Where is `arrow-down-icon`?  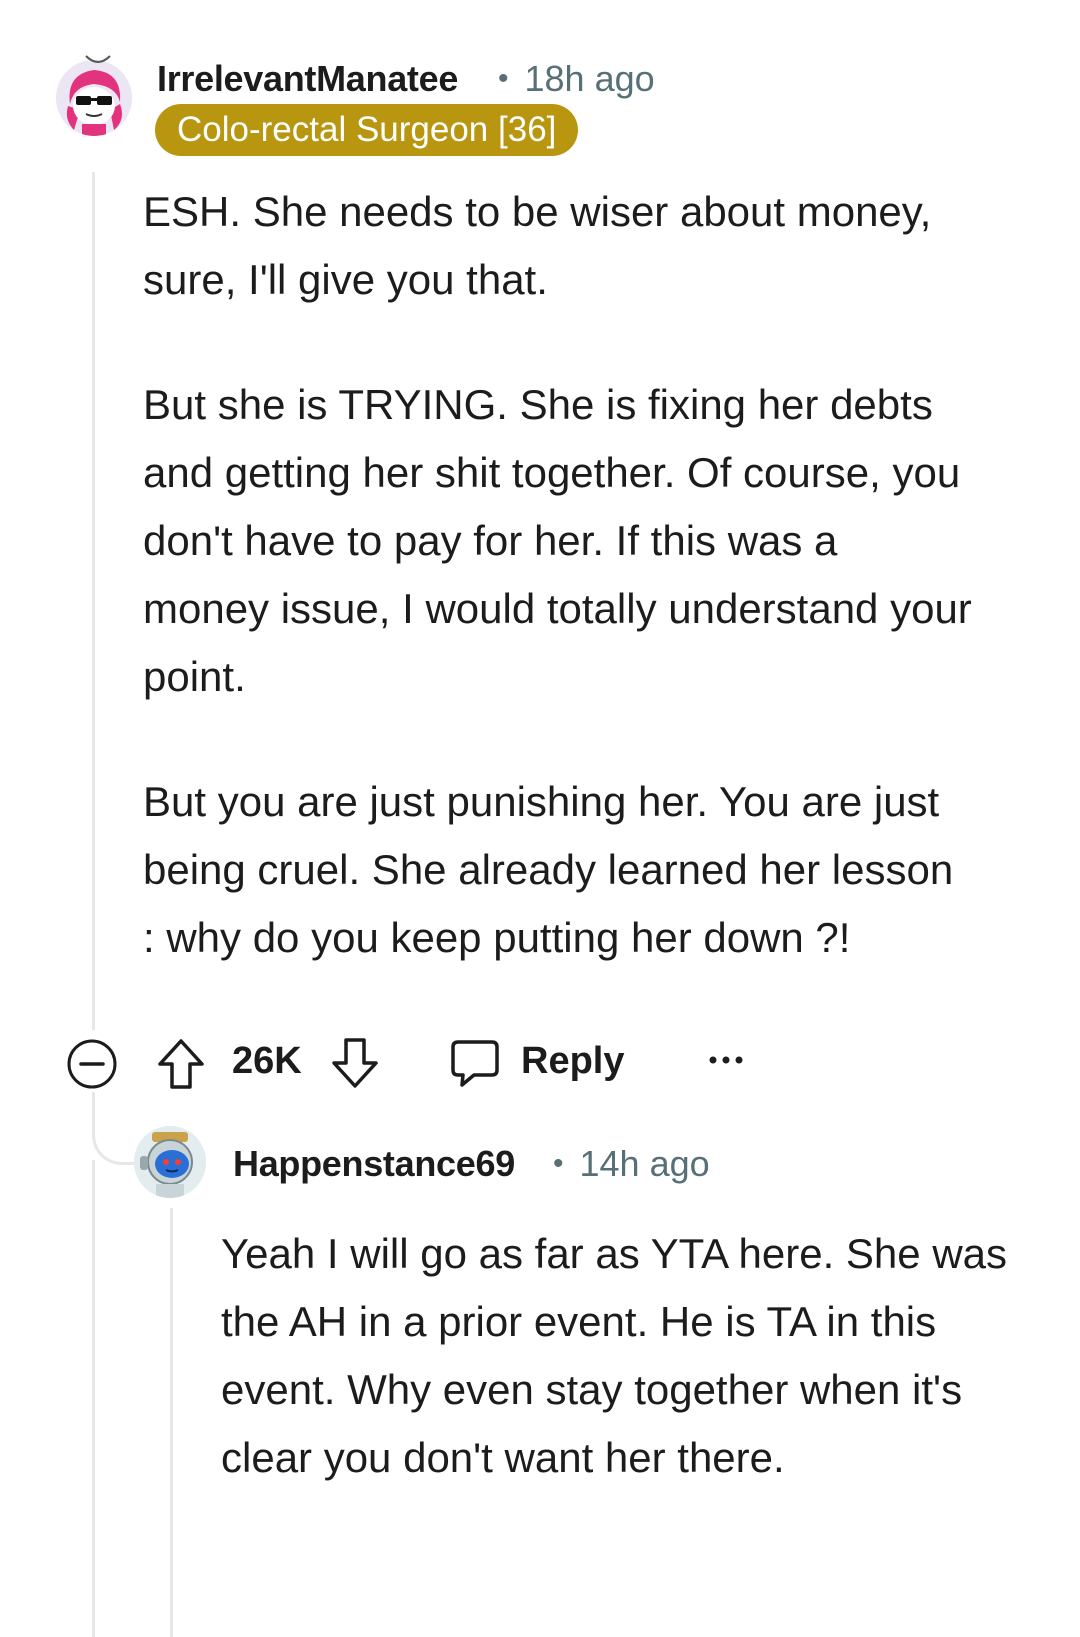
arrow-down-icon is located at coordinates (355, 1063).